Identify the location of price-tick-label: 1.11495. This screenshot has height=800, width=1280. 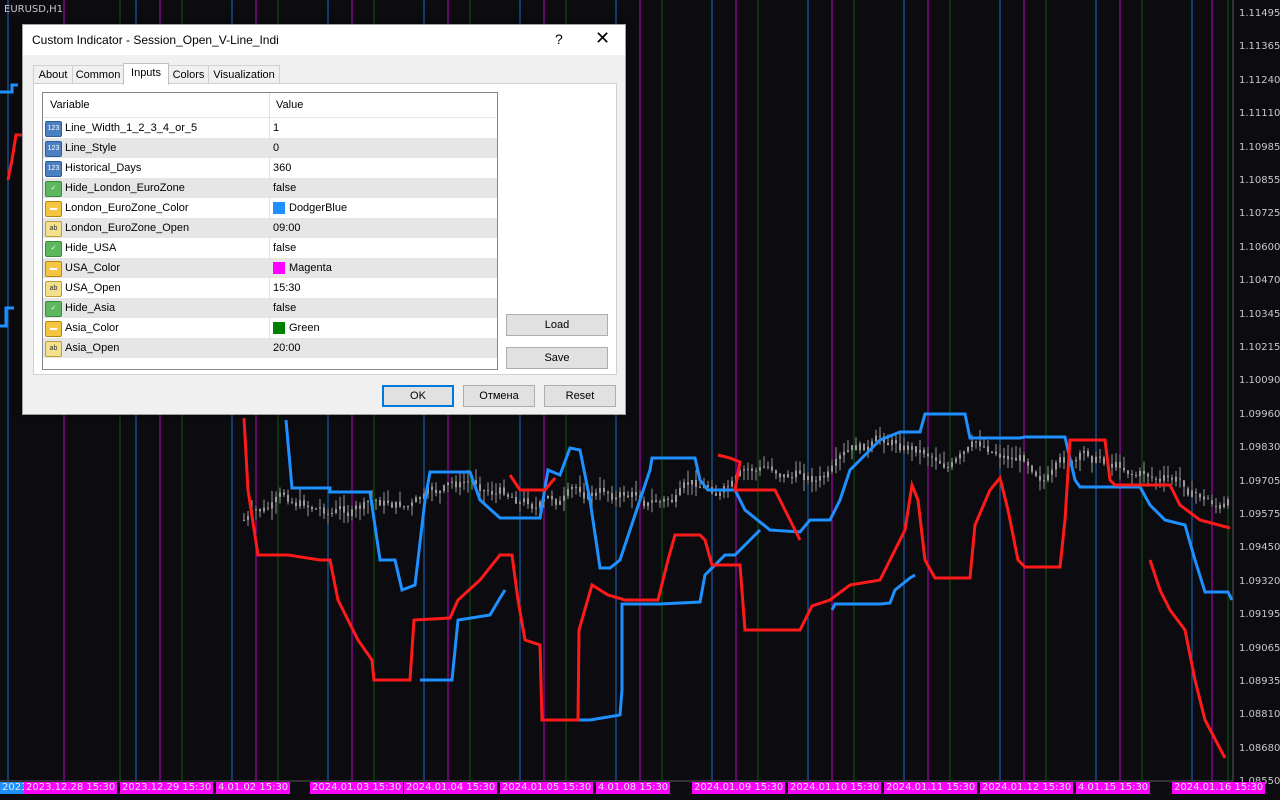
(1259, 13).